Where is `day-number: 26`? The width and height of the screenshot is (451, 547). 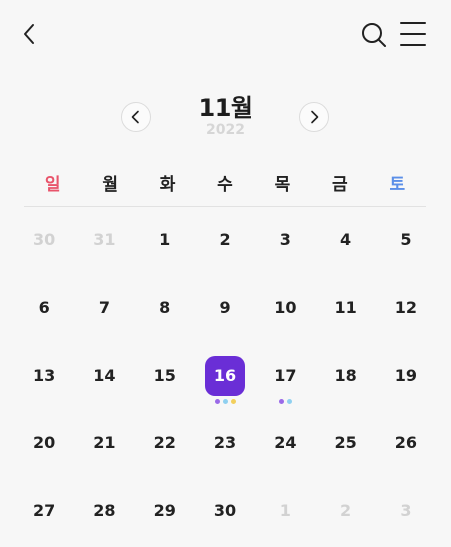
day-number: 26 is located at coordinates (406, 443).